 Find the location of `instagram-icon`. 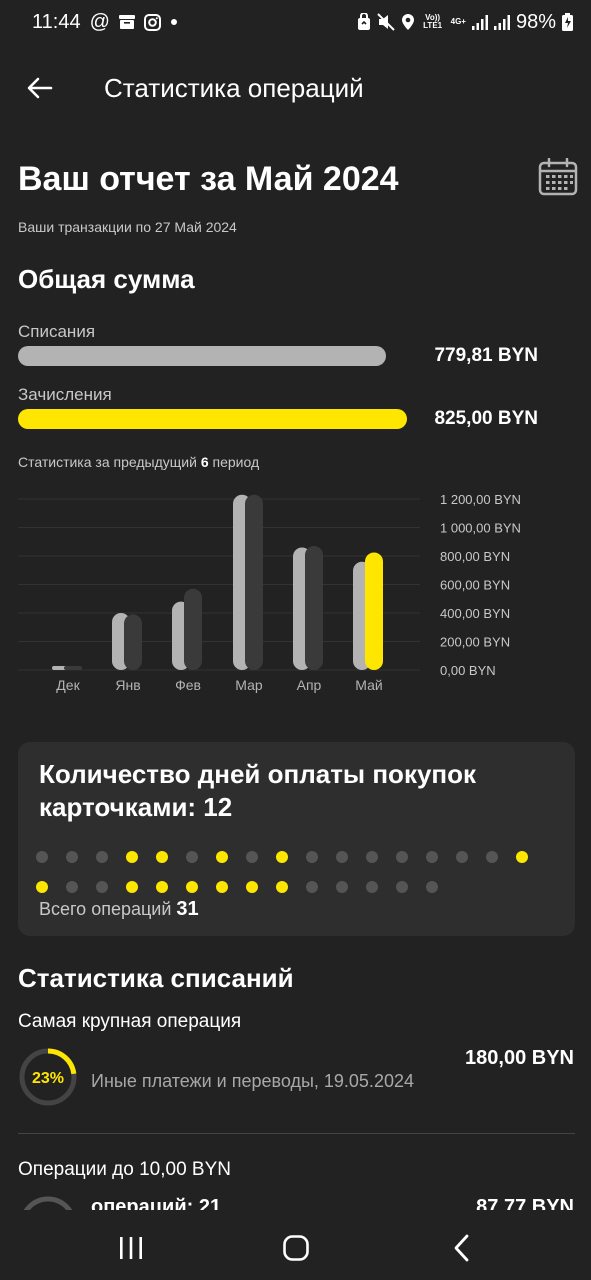

instagram-icon is located at coordinates (152, 22).